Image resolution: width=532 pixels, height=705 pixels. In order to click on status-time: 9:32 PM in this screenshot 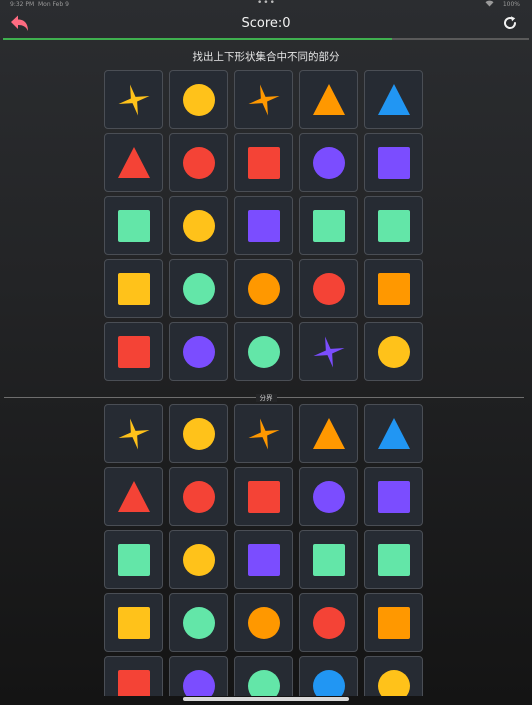, I will do `click(22, 4)`.